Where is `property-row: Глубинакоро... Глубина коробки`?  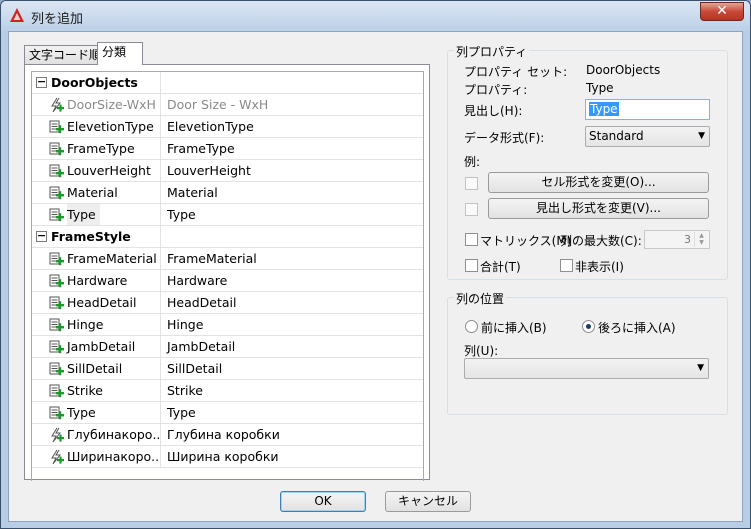 property-row: Глубинакоро... Глубина коробки is located at coordinates (227, 435).